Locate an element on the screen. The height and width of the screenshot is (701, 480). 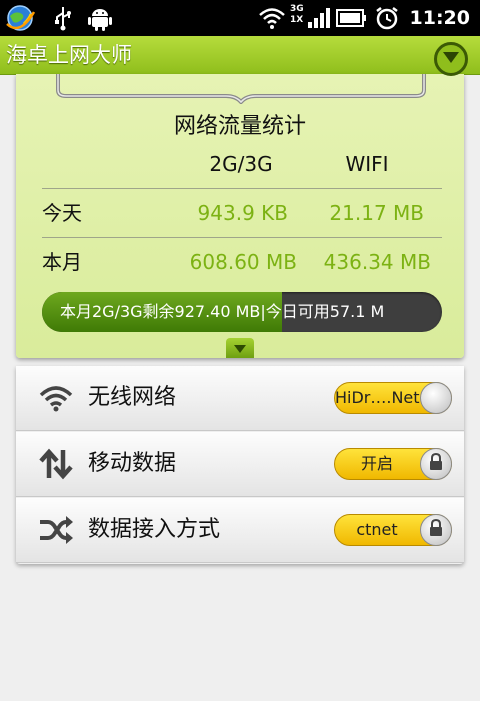
today-wifi-value: 21.17 MB is located at coordinates (376, 213).